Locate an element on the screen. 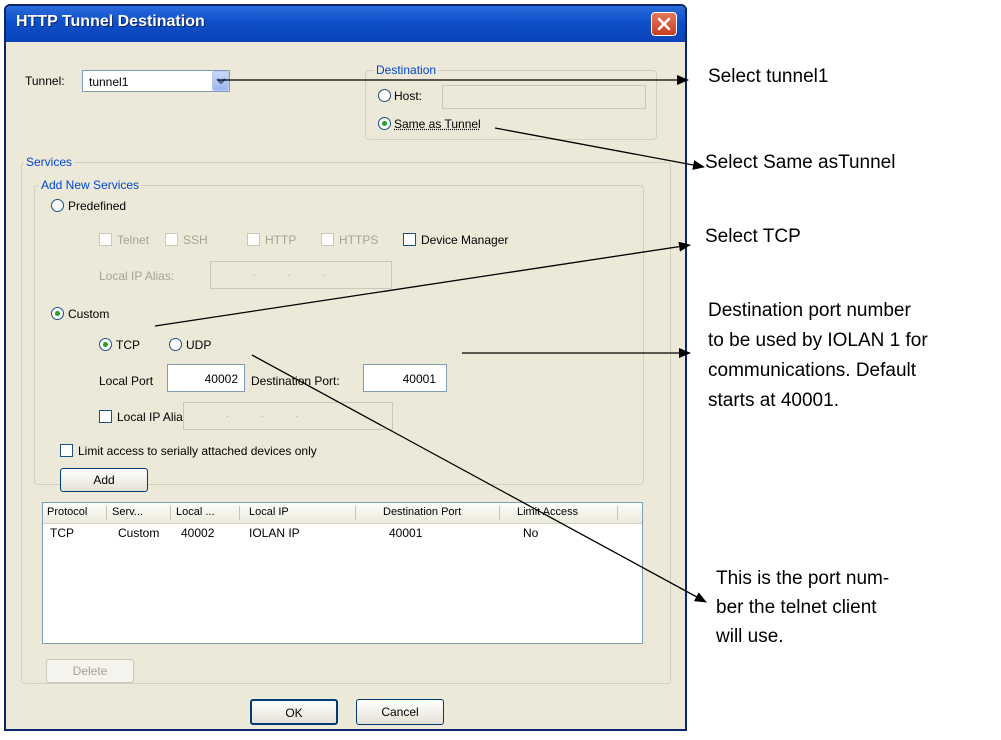  arrow-select-tcp is located at coordinates (422, 284).